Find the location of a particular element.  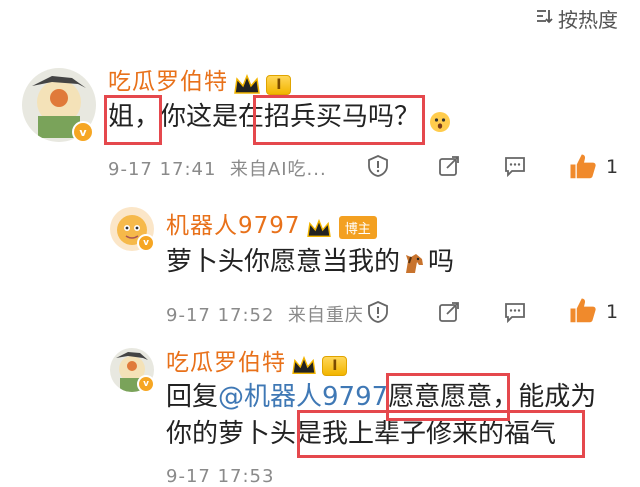

reply-header: 机器人9797 博主 is located at coordinates (271, 223).